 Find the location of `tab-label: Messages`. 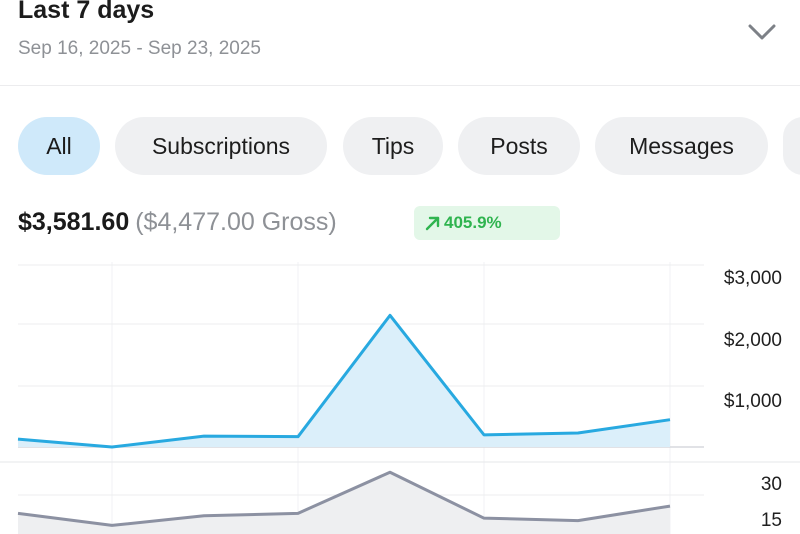

tab-label: Messages is located at coordinates (681, 145).